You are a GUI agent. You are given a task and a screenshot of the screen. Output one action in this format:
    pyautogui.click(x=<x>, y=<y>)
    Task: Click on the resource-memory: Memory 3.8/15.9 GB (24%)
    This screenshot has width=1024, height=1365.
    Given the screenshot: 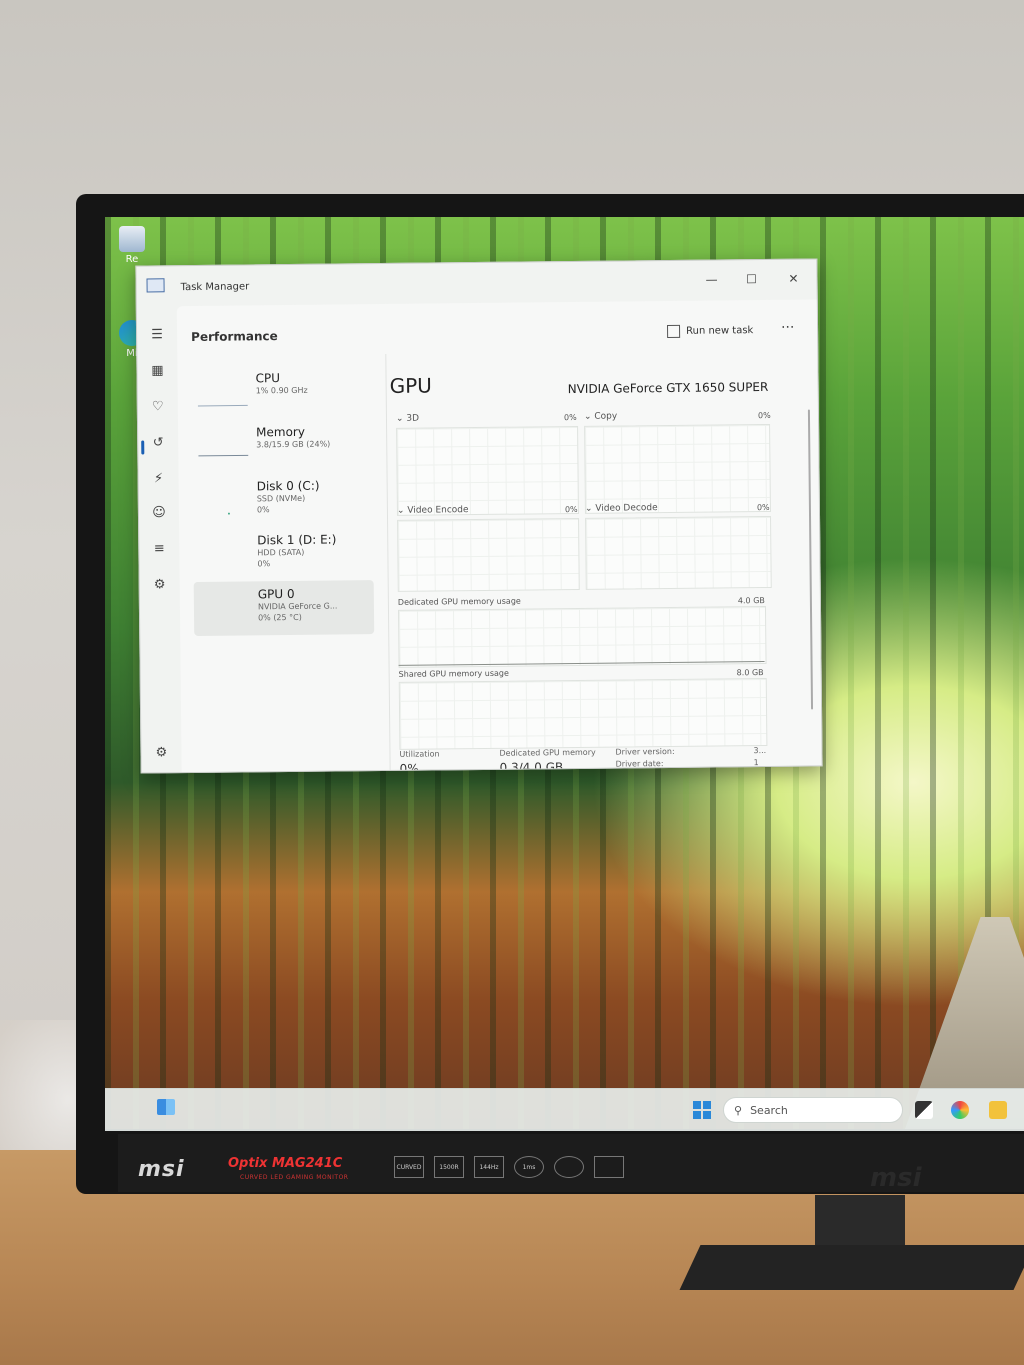 What is the action you would take?
    pyautogui.click(x=282, y=446)
    